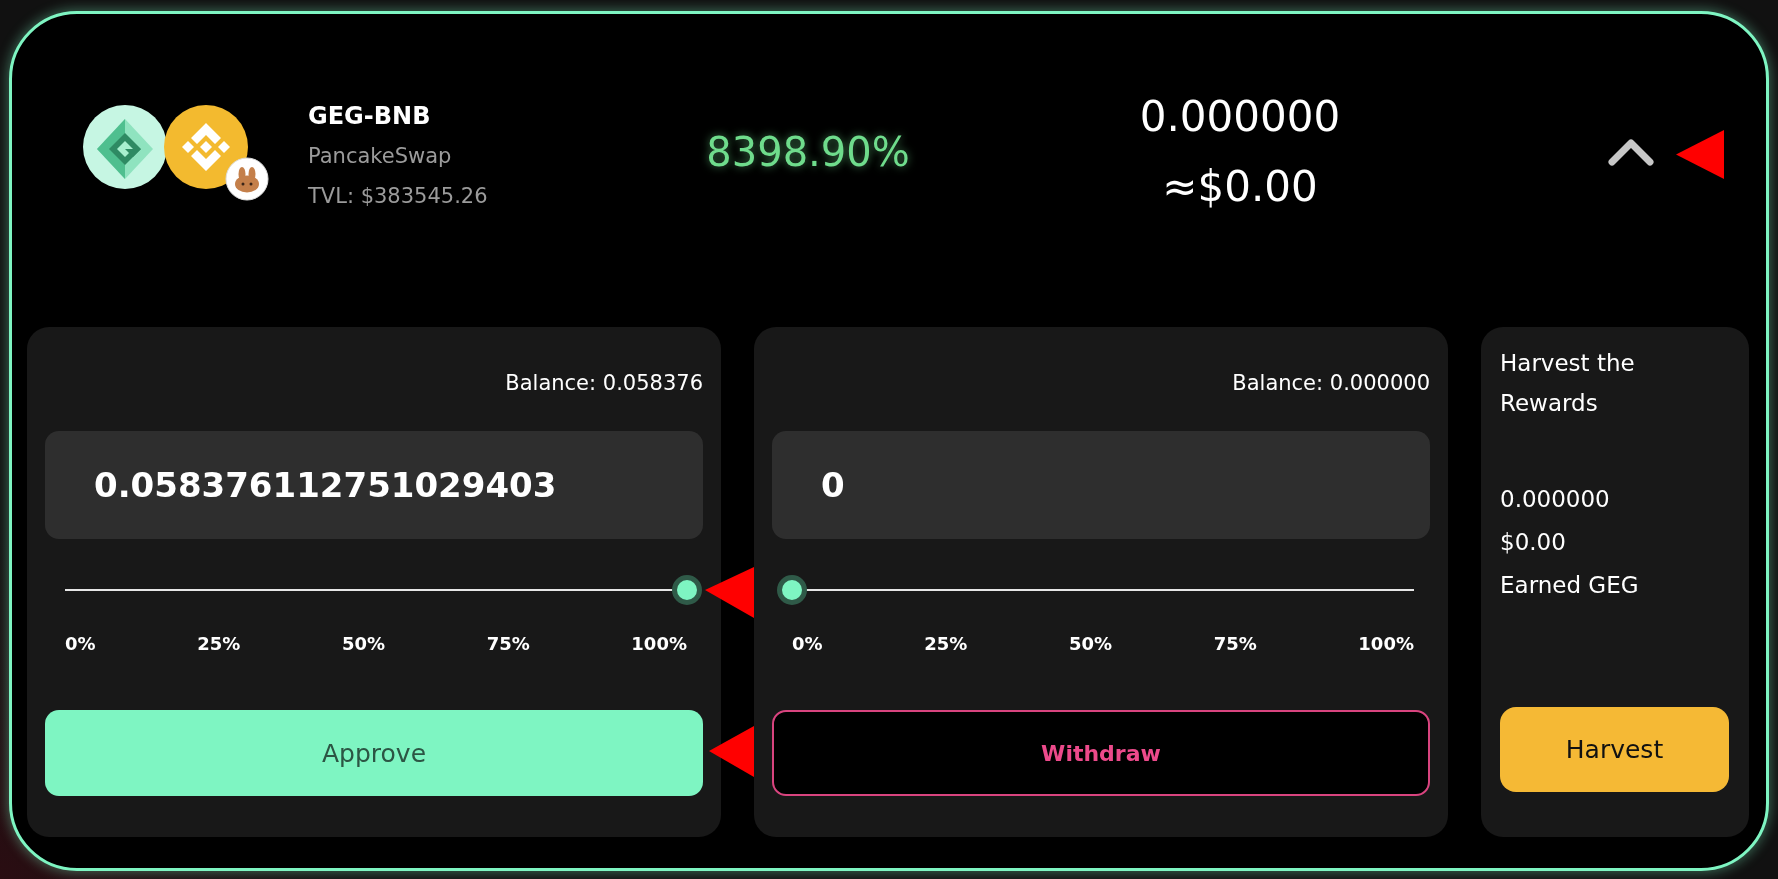 This screenshot has height=879, width=1778. Describe the element at coordinates (380, 156) in the screenshot. I see `exchange-name: PancakeSwap` at that location.